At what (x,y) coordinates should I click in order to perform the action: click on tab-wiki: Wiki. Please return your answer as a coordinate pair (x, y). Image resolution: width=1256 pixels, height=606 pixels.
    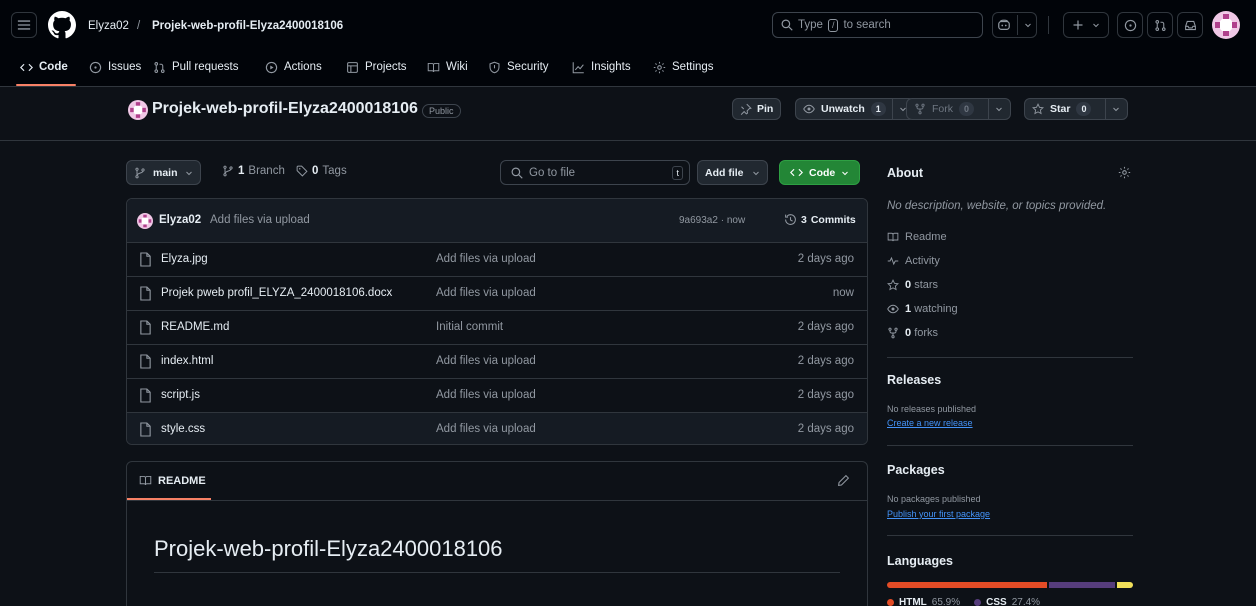
    Looking at the image, I should click on (447, 67).